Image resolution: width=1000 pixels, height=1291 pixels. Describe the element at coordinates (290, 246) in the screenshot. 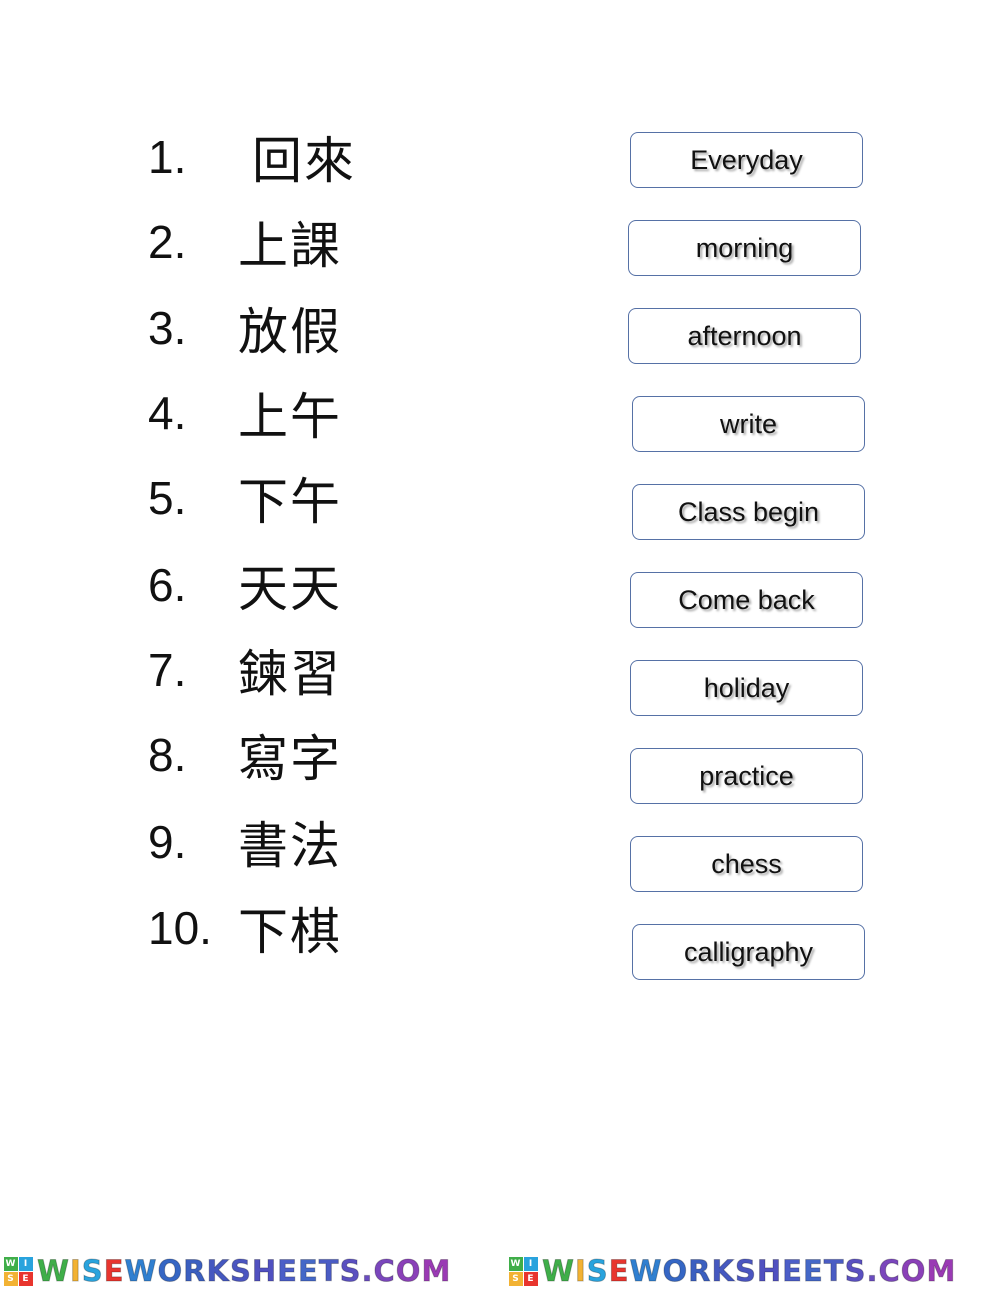

I see `chinese-word: 上課` at that location.